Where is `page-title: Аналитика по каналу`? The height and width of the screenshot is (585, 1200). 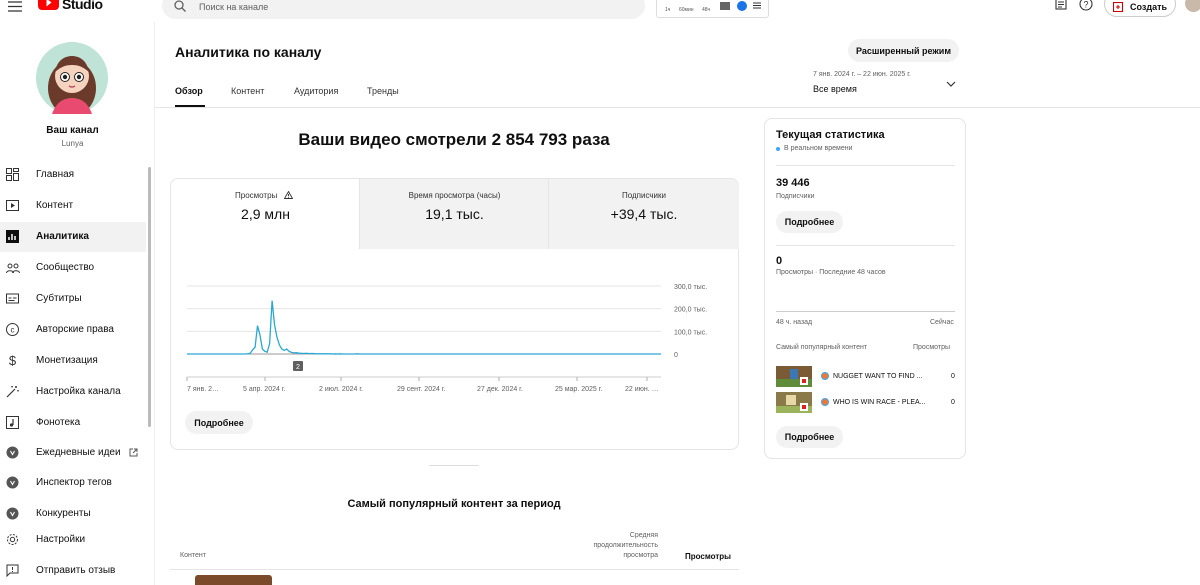
page-title: Аналитика по каналу is located at coordinates (248, 52).